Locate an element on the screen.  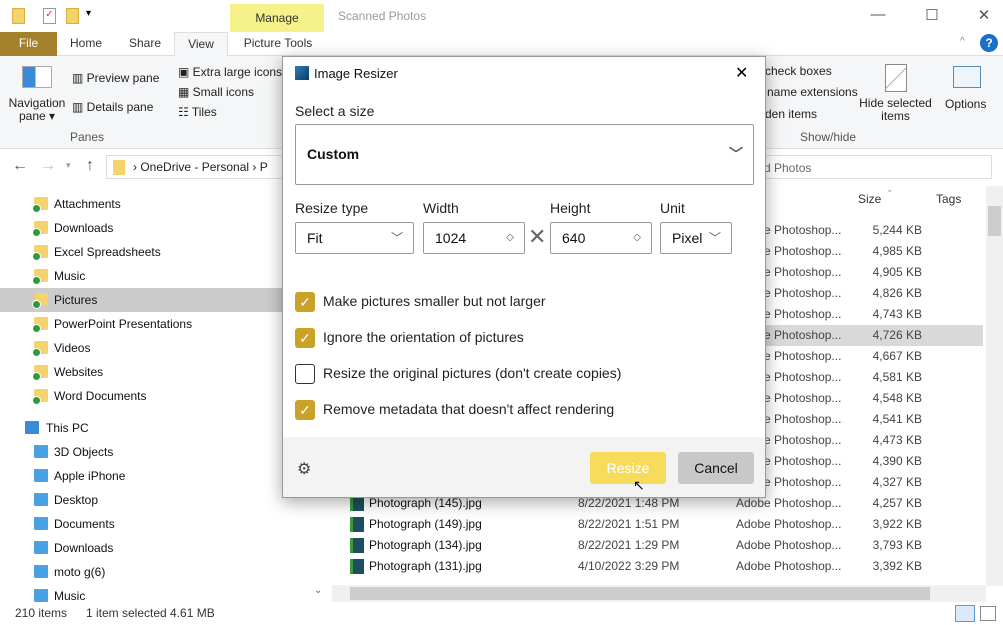
size-dropdown: Custom ﹀ is located at coordinates (524, 154).